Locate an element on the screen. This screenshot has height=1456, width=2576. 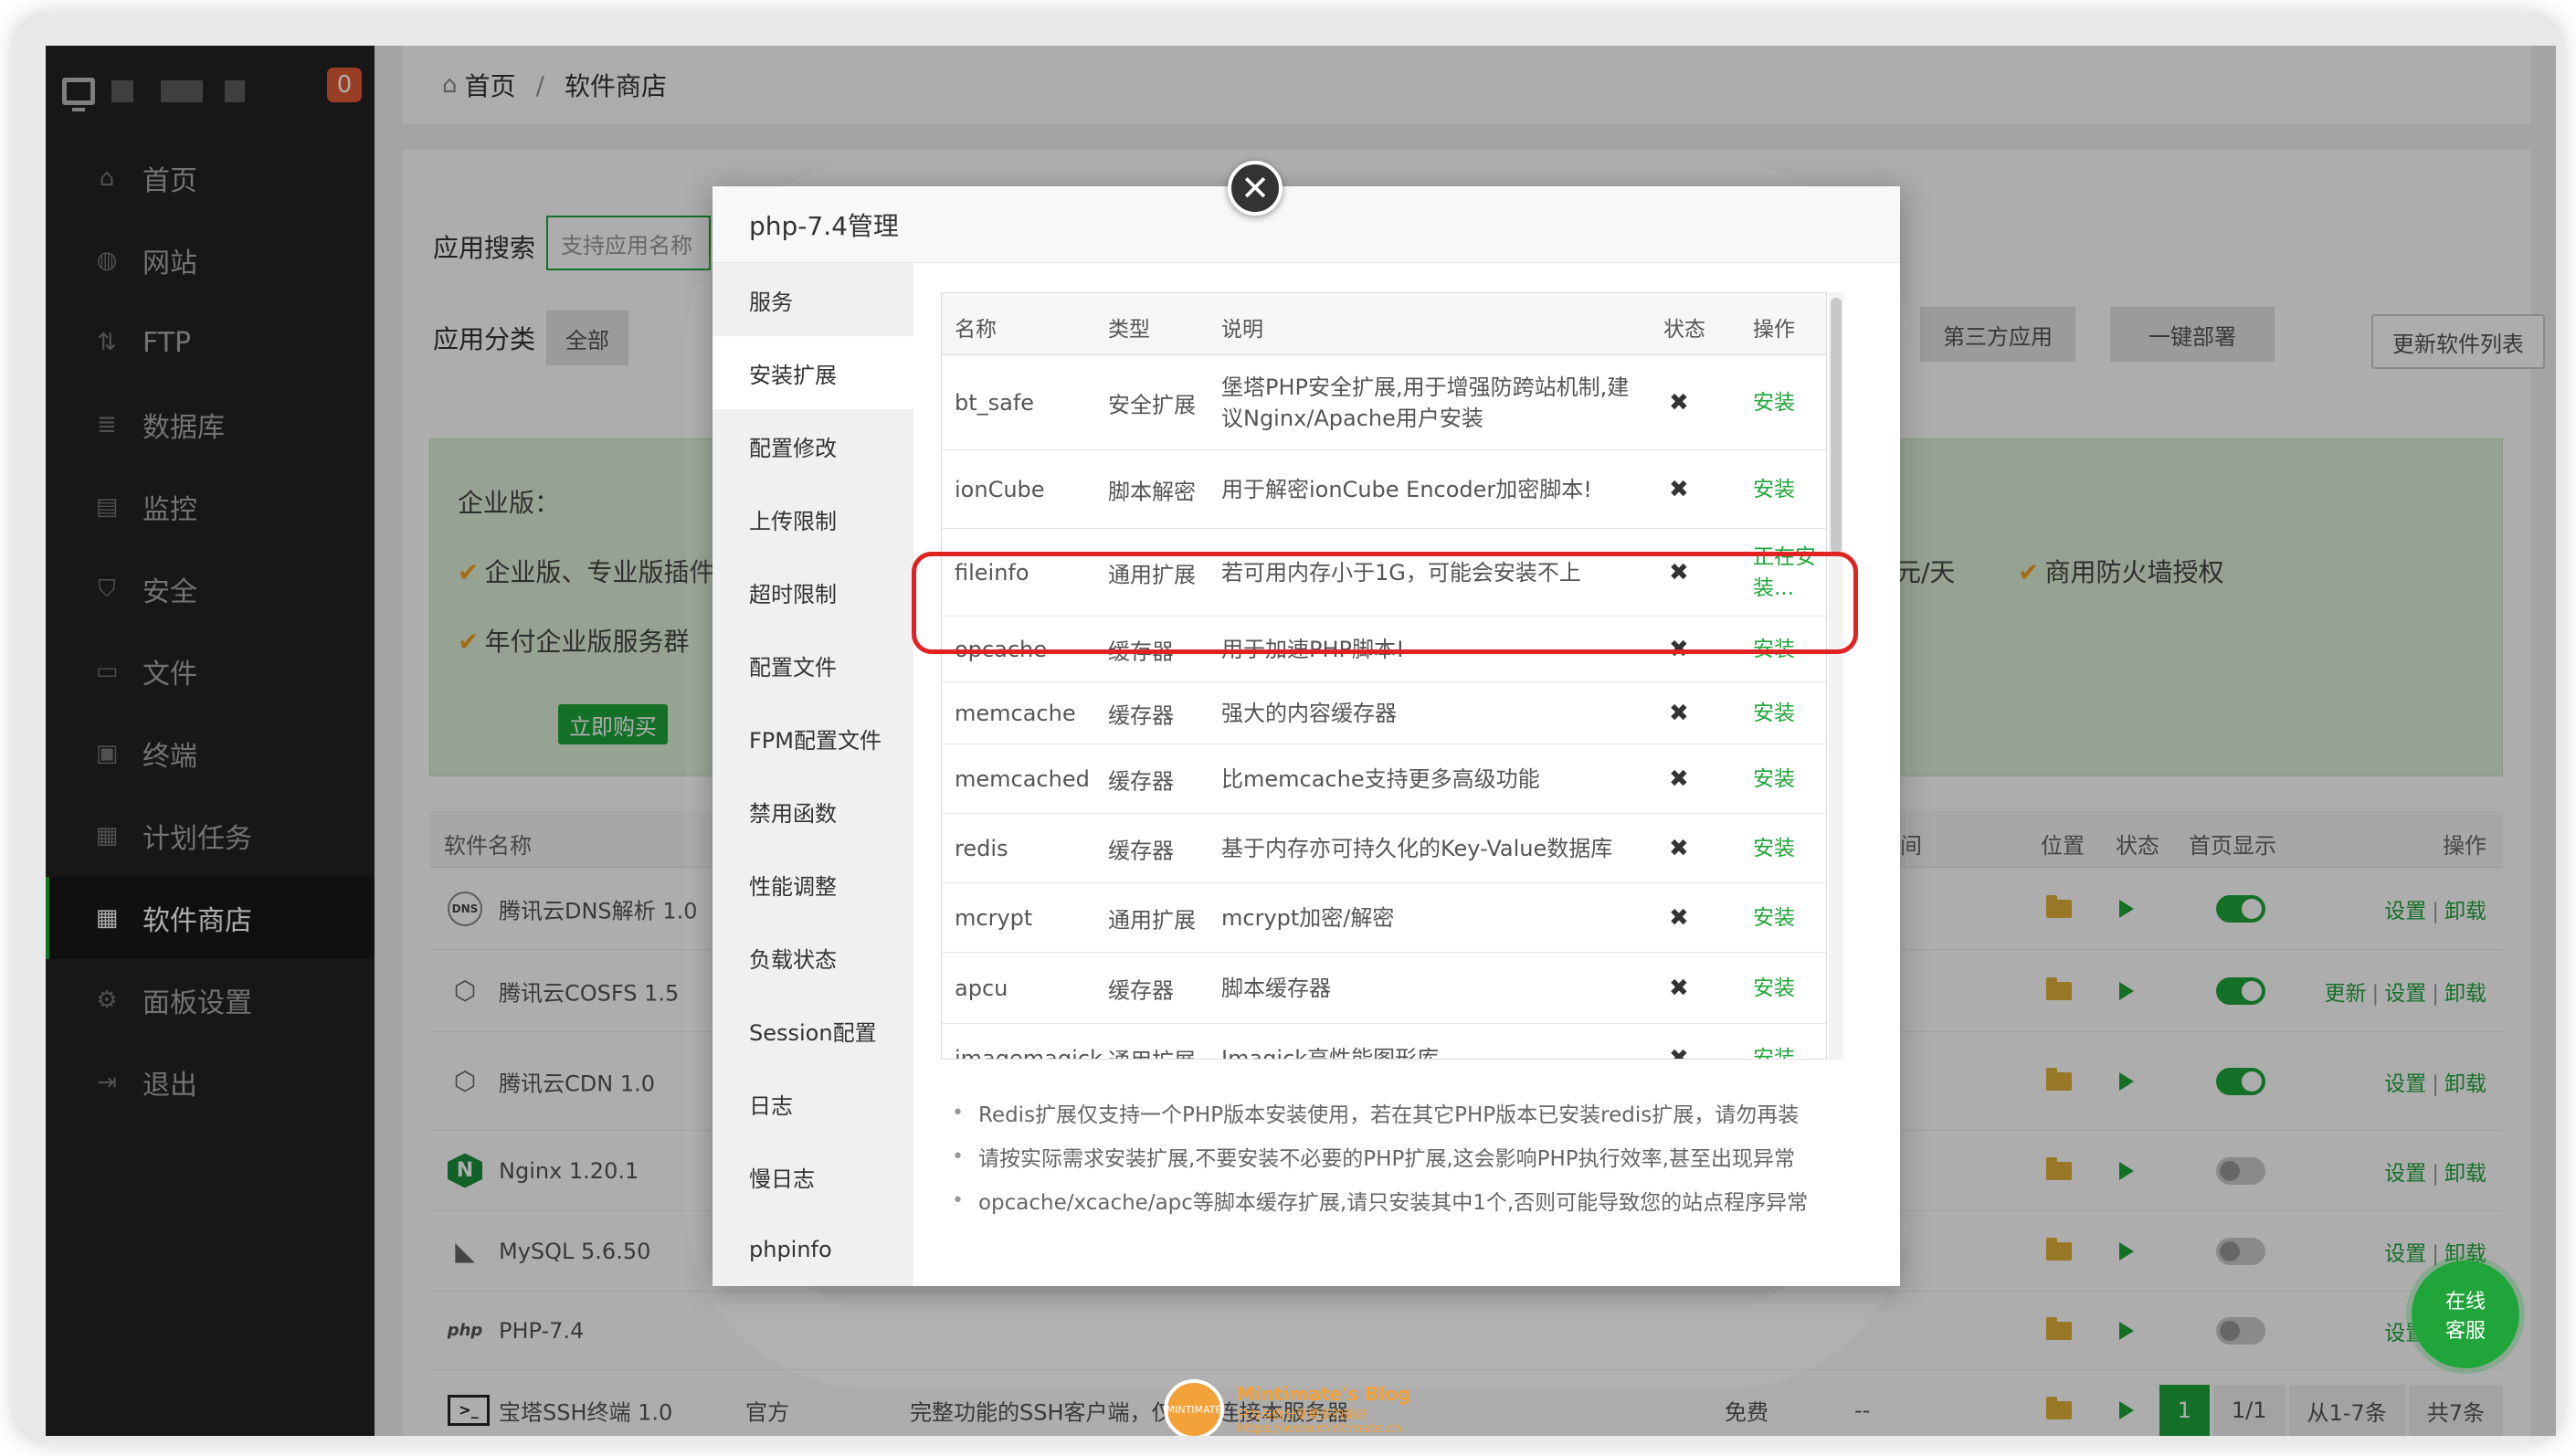
online-support-button: 在线 客服 is located at coordinates (2465, 1314).